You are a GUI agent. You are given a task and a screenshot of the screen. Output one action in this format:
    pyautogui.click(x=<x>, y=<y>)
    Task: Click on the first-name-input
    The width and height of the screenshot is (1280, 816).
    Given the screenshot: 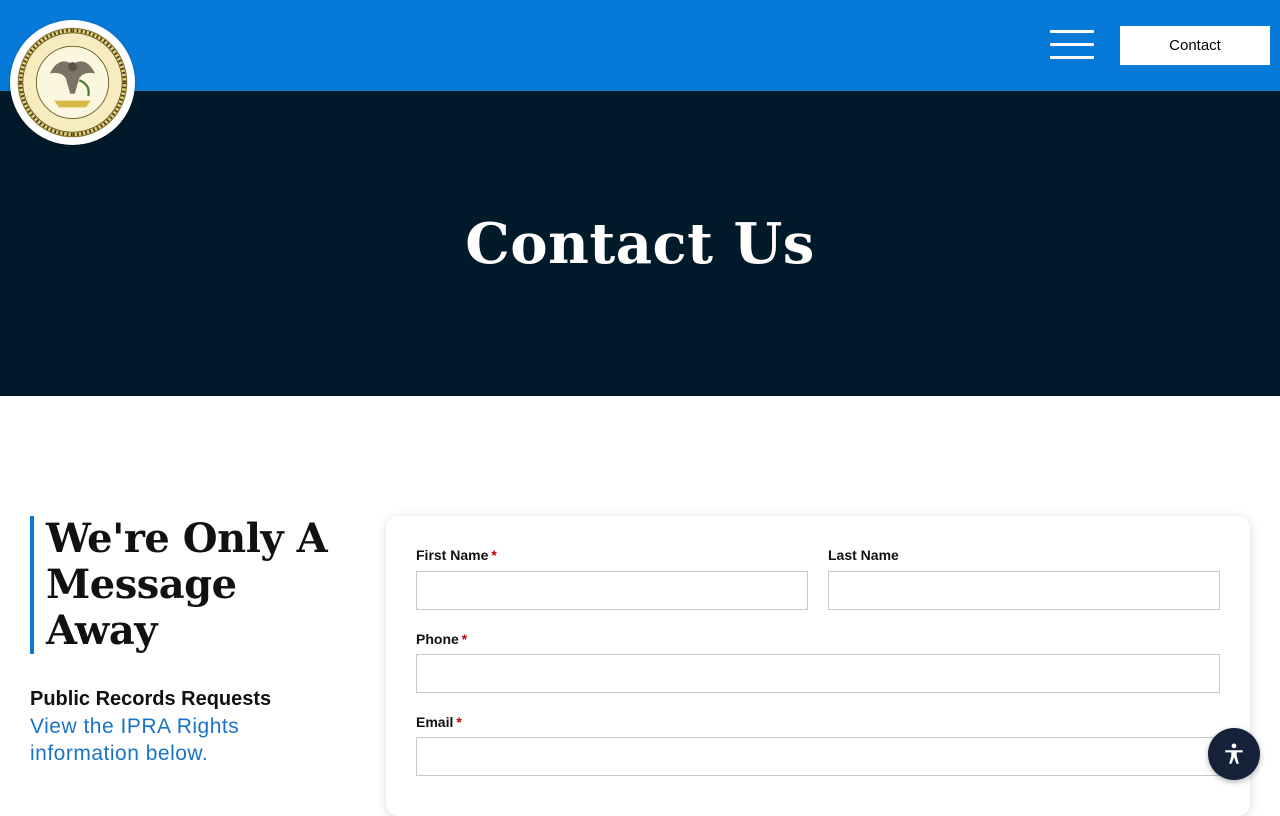 What is the action you would take?
    pyautogui.click(x=612, y=590)
    